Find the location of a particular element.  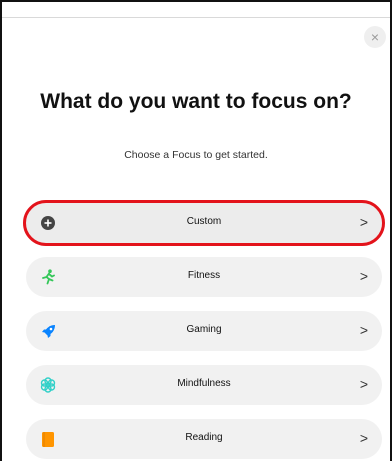

focus-option-label: Custom is located at coordinates (204, 221).